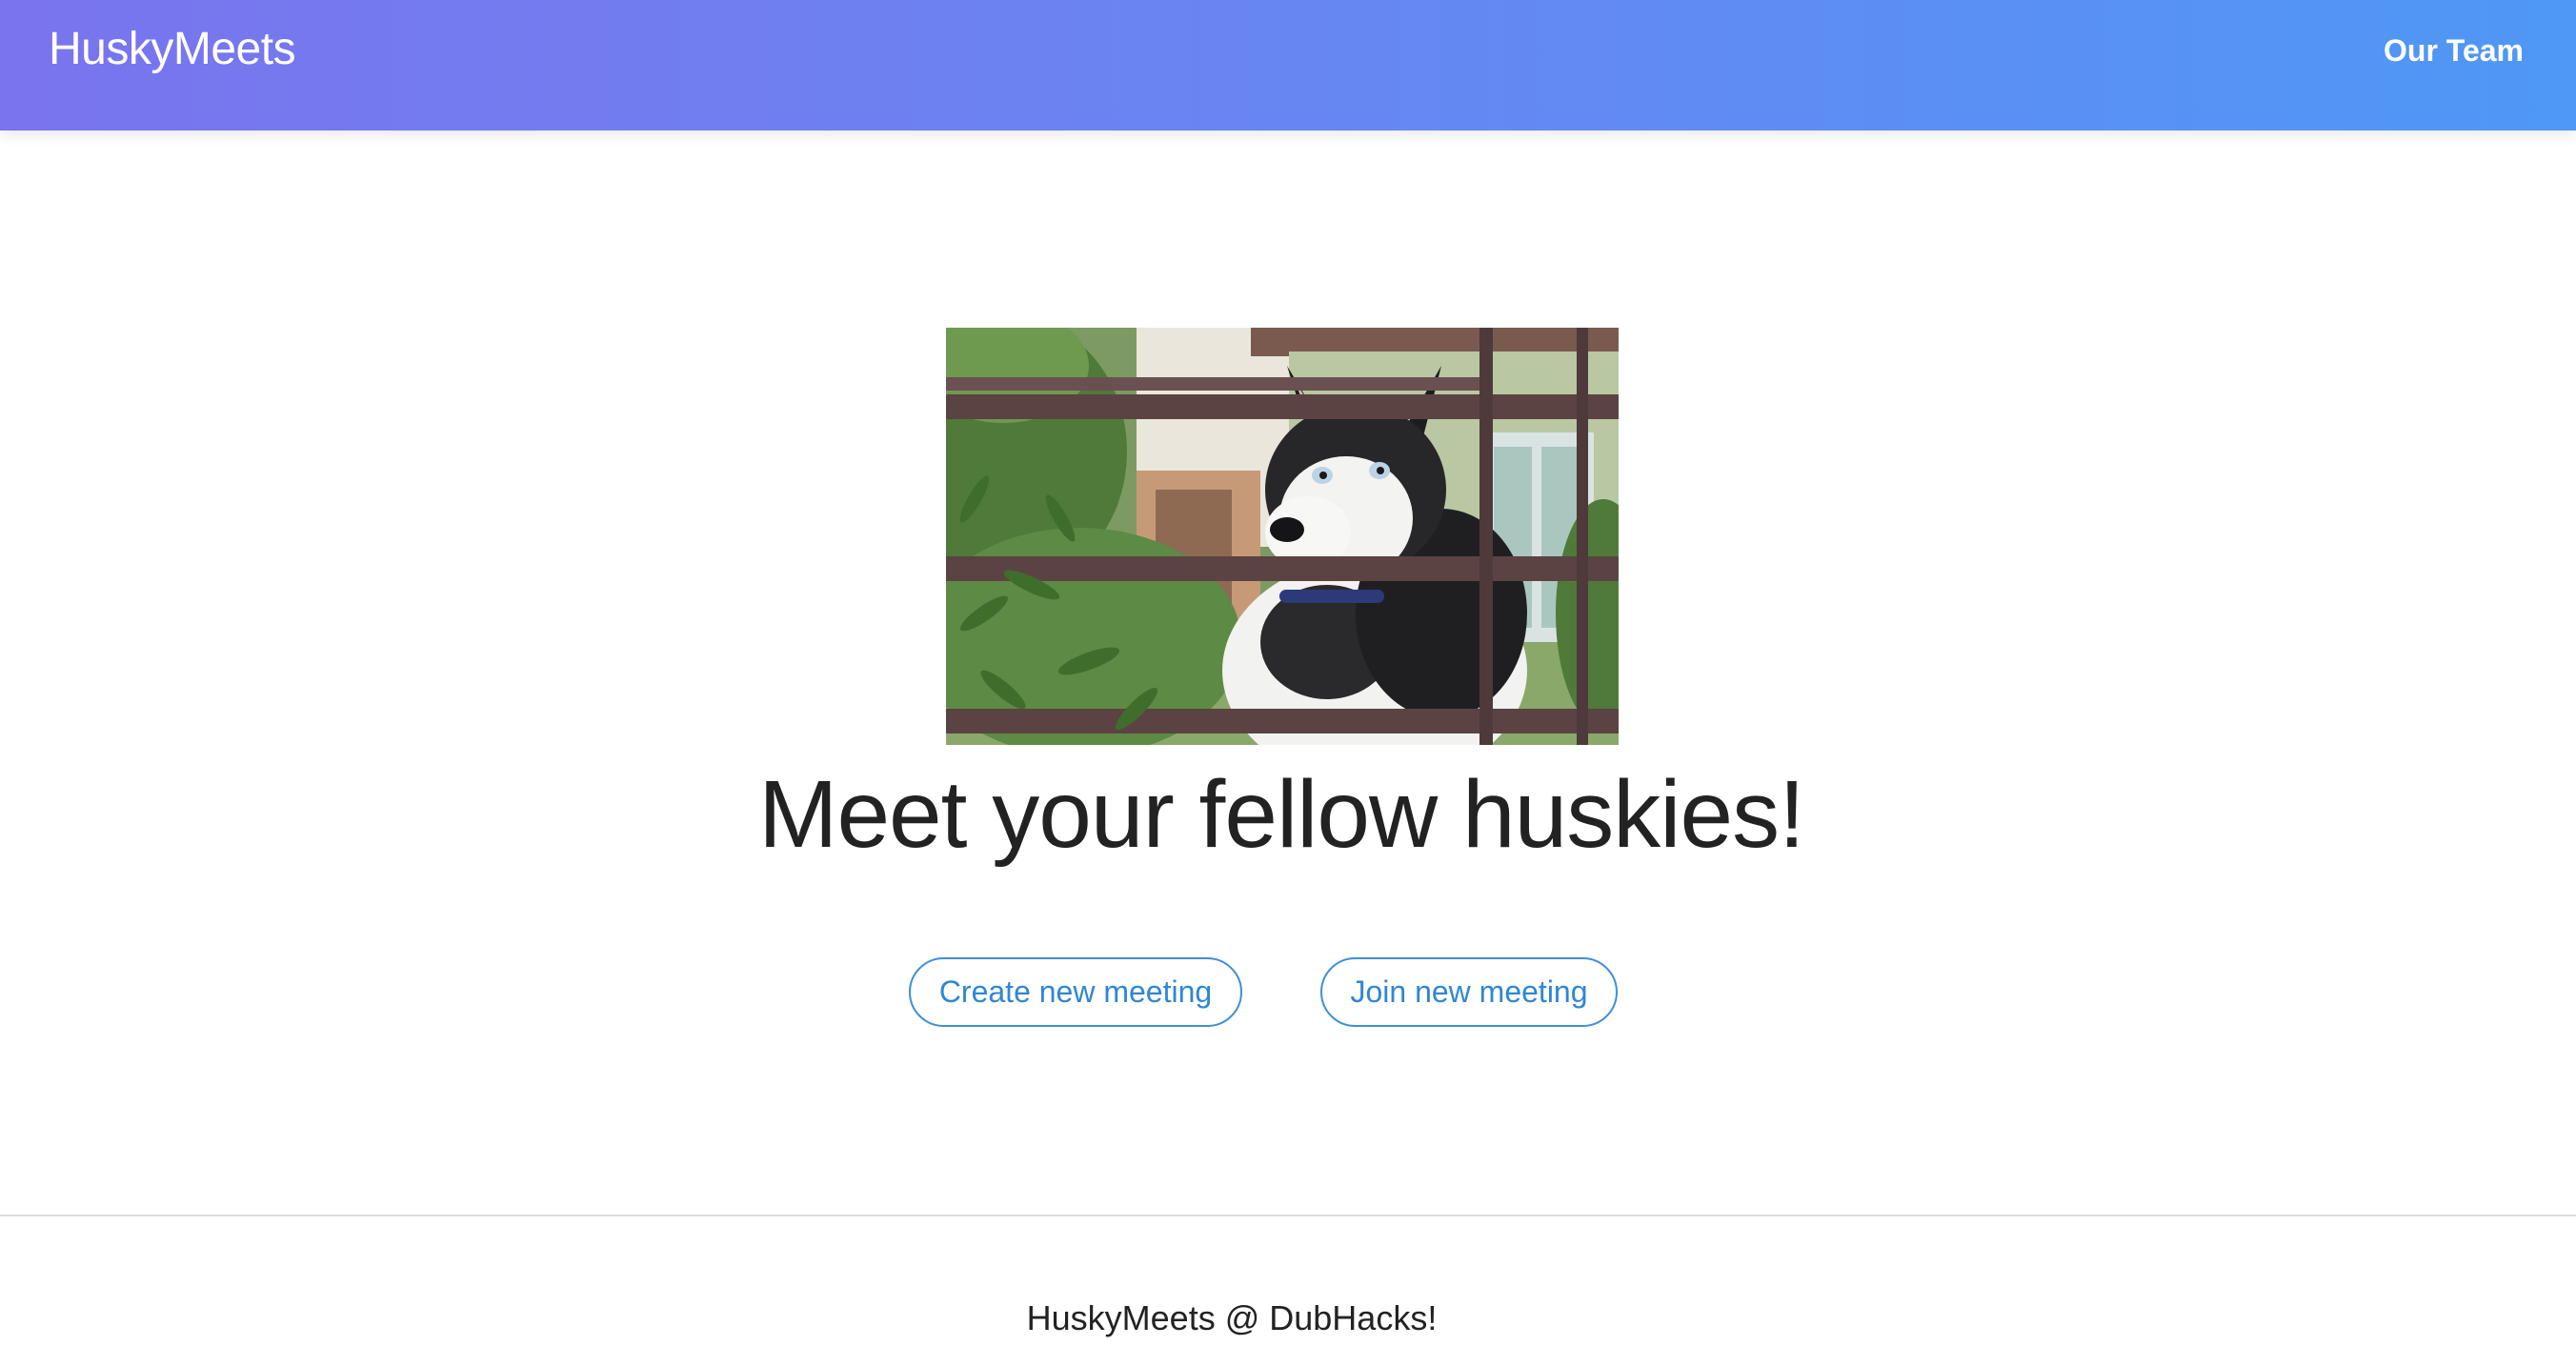  Describe the element at coordinates (1075, 992) in the screenshot. I see `create-meeting-button: Create new meeting` at that location.